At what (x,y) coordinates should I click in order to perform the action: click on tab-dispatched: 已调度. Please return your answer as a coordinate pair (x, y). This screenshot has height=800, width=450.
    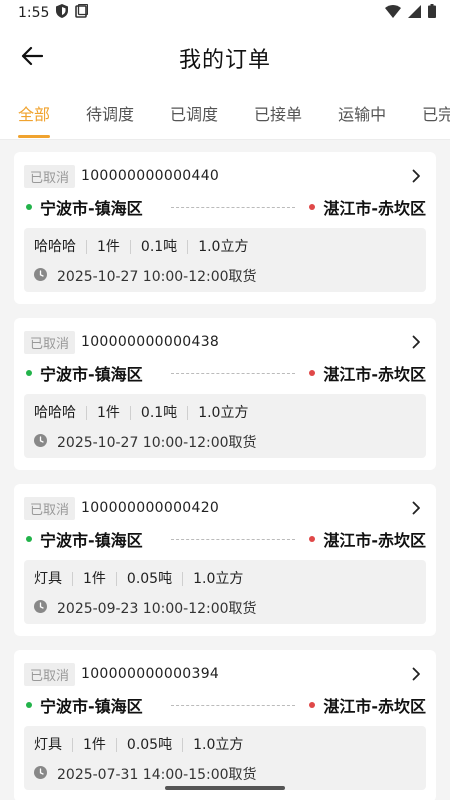
    Looking at the image, I should click on (194, 114).